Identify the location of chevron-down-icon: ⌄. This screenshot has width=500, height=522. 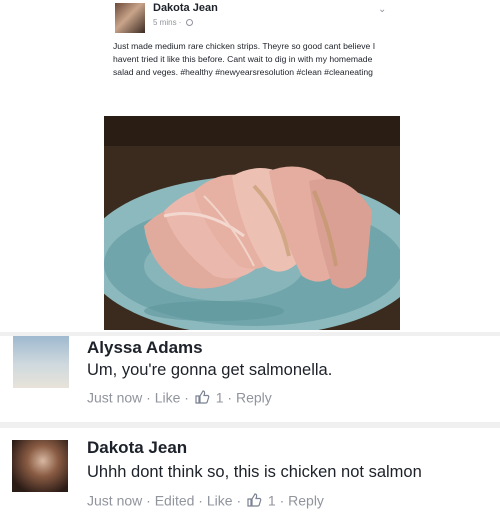
(382, 9).